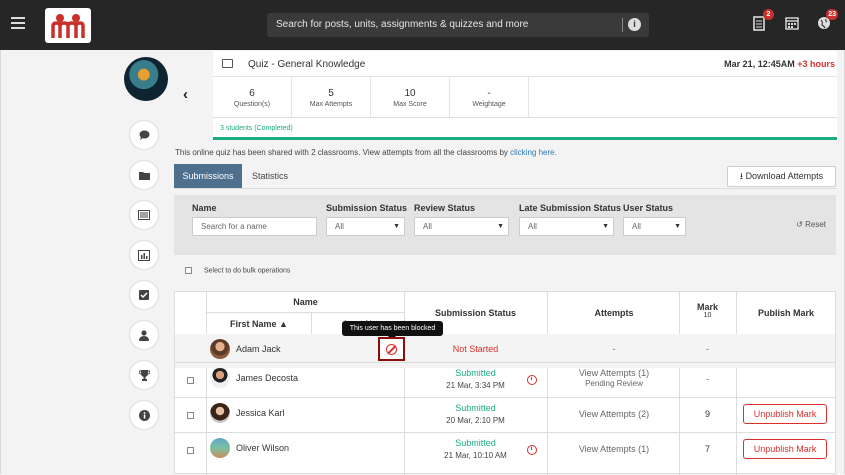 This screenshot has width=845, height=475. I want to click on filter-user-label: User Status, so click(648, 208).